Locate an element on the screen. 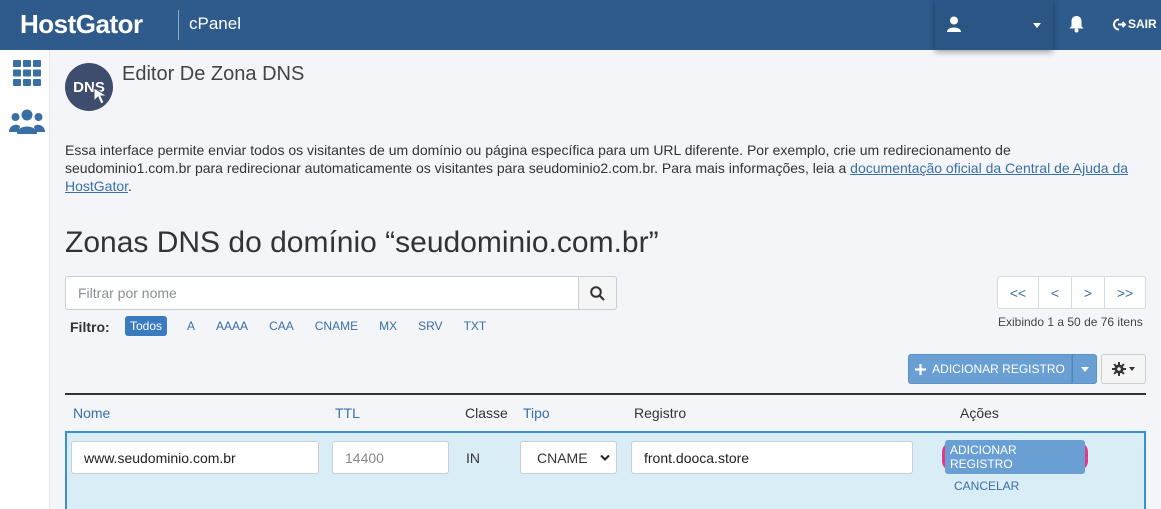  zone-heading: Zonas DNS do domínio “seudominio.com.br” is located at coordinates (362, 242).